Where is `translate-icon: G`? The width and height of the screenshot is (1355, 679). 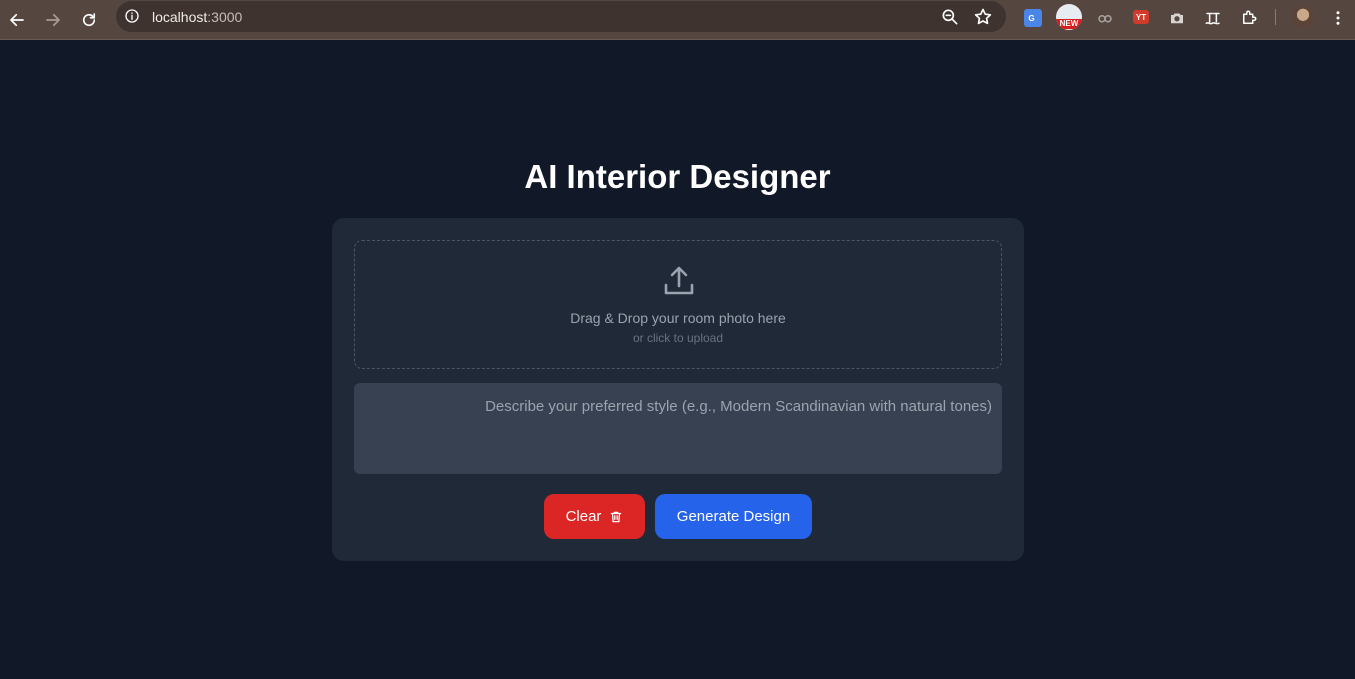
translate-icon: G is located at coordinates (1031, 18).